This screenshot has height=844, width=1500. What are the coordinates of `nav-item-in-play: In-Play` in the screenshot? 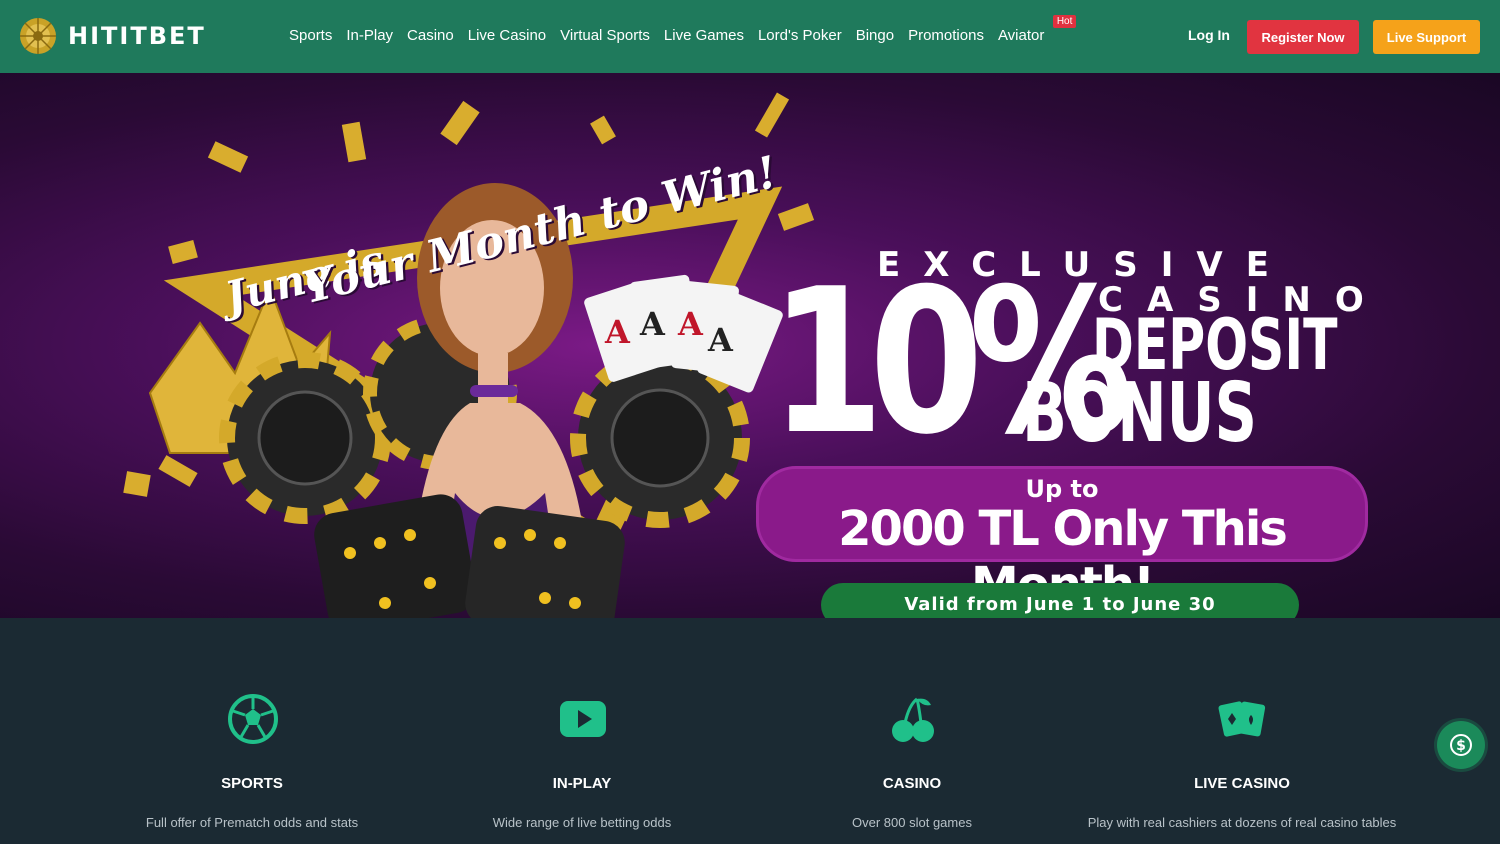 It's located at (369, 35).